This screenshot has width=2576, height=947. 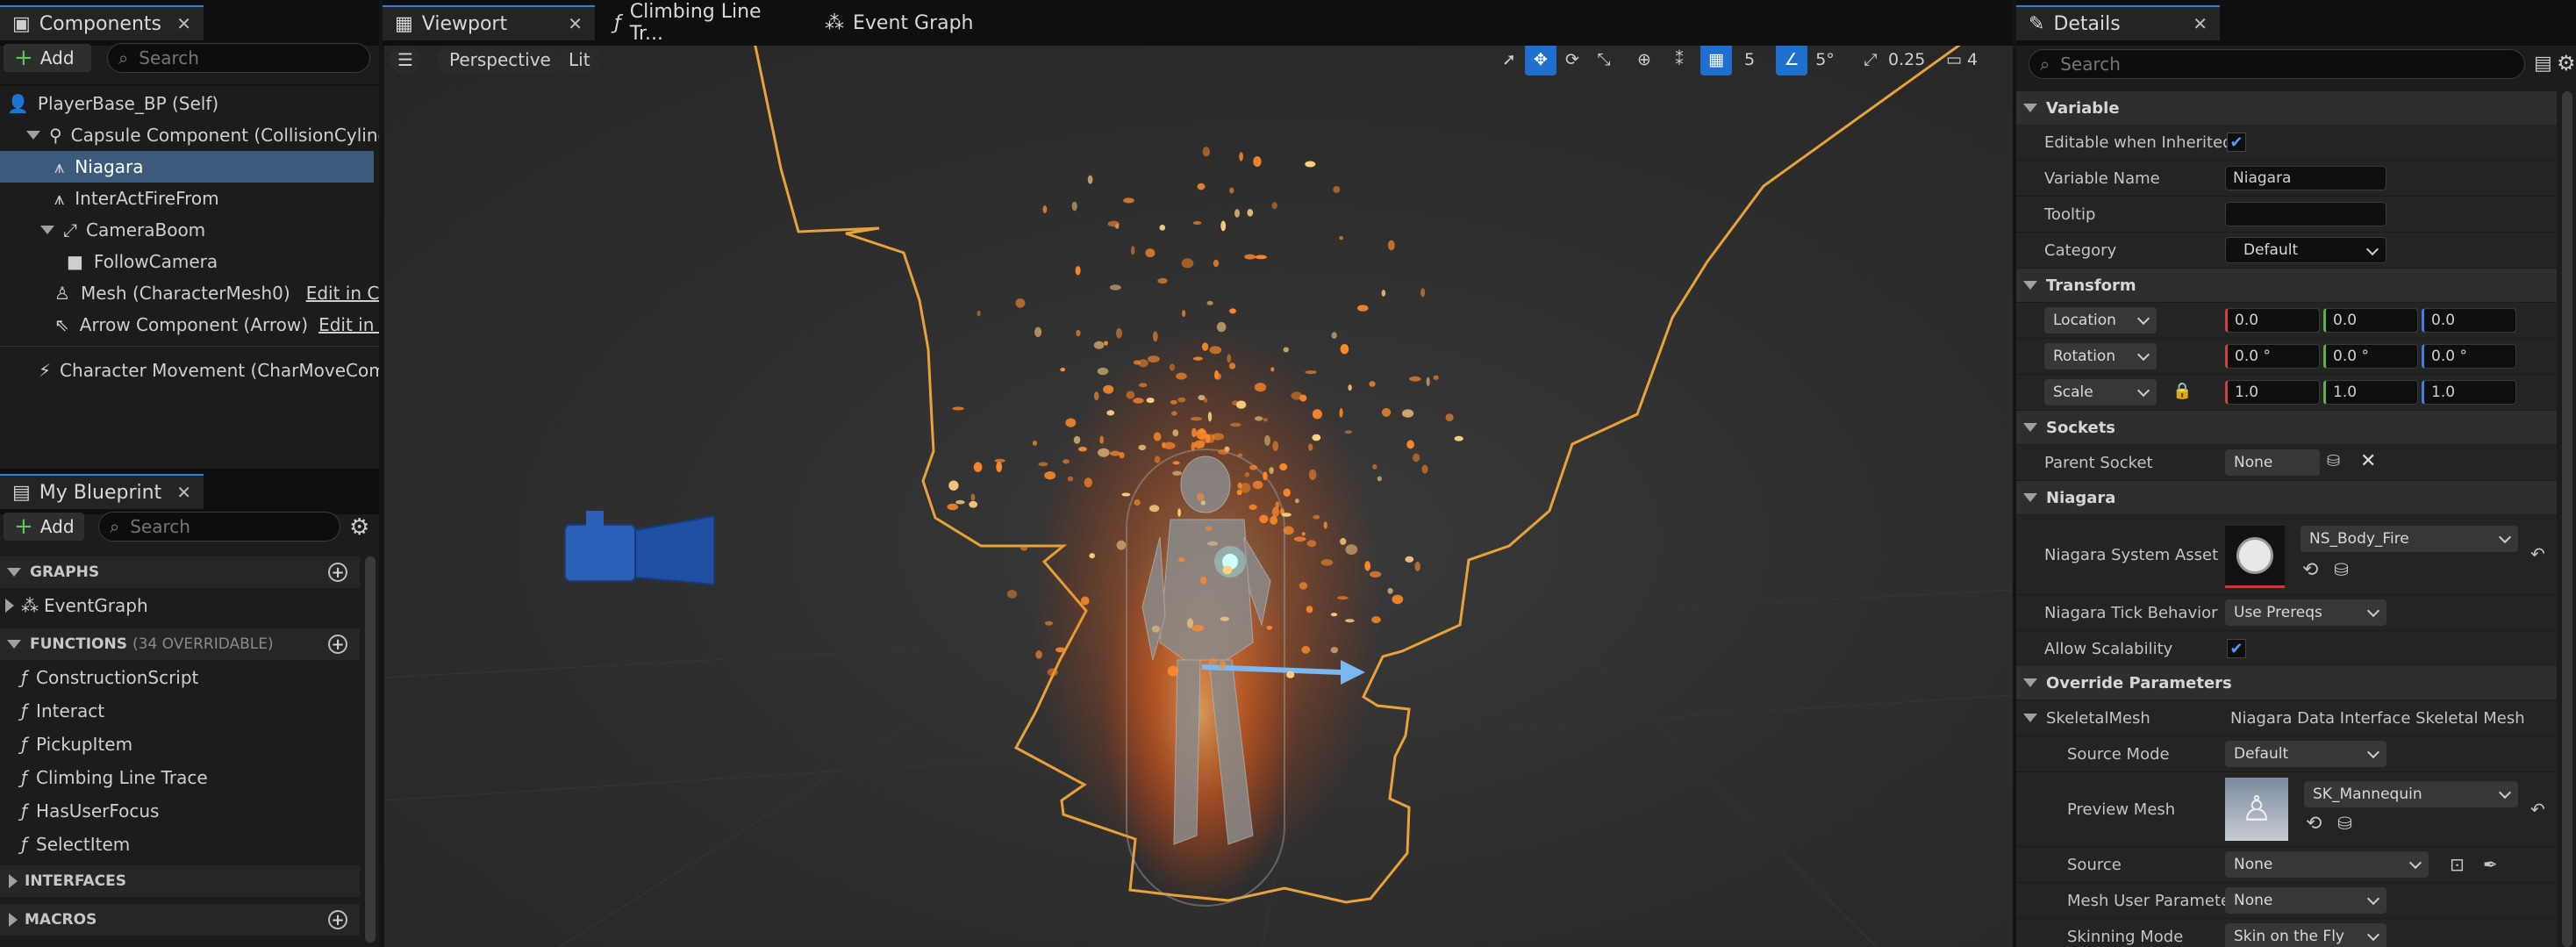 What do you see at coordinates (2469, 320) in the screenshot?
I see `location-z-field: 0.0` at bounding box center [2469, 320].